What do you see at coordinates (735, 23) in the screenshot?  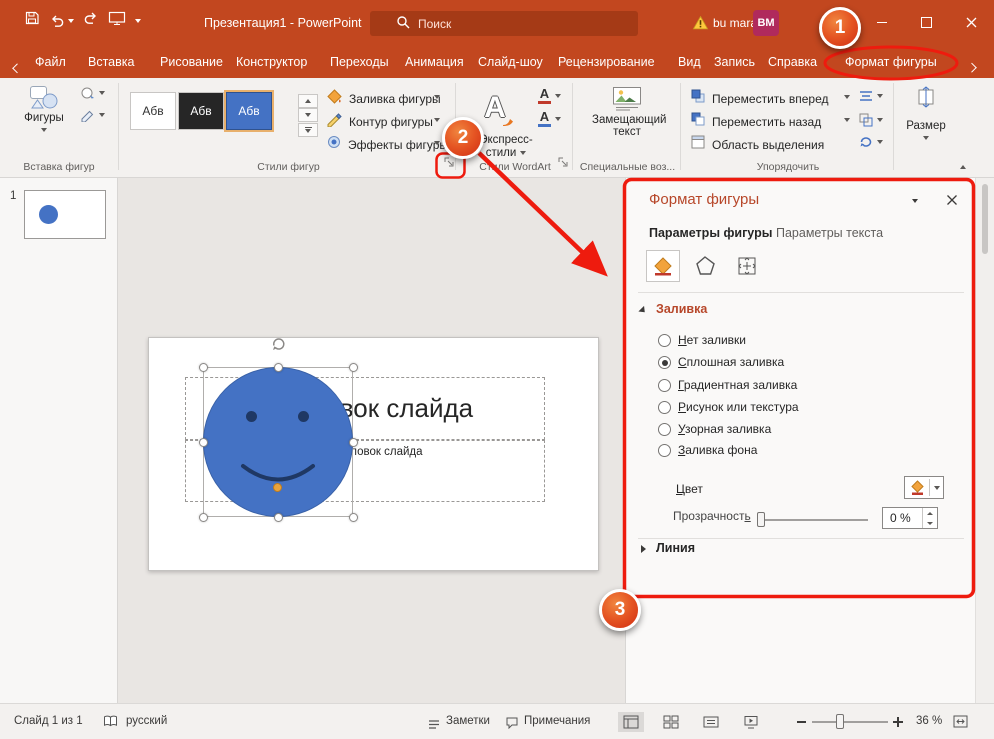 I see `account-name: bu mara` at bounding box center [735, 23].